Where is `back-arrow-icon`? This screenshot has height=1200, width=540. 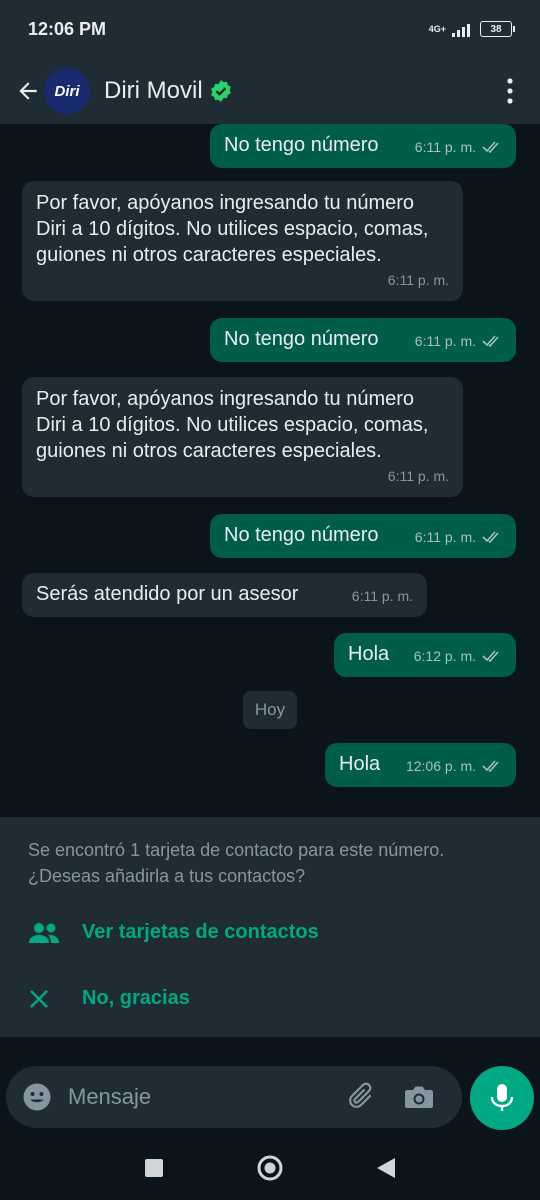
back-arrow-icon is located at coordinates (28, 91).